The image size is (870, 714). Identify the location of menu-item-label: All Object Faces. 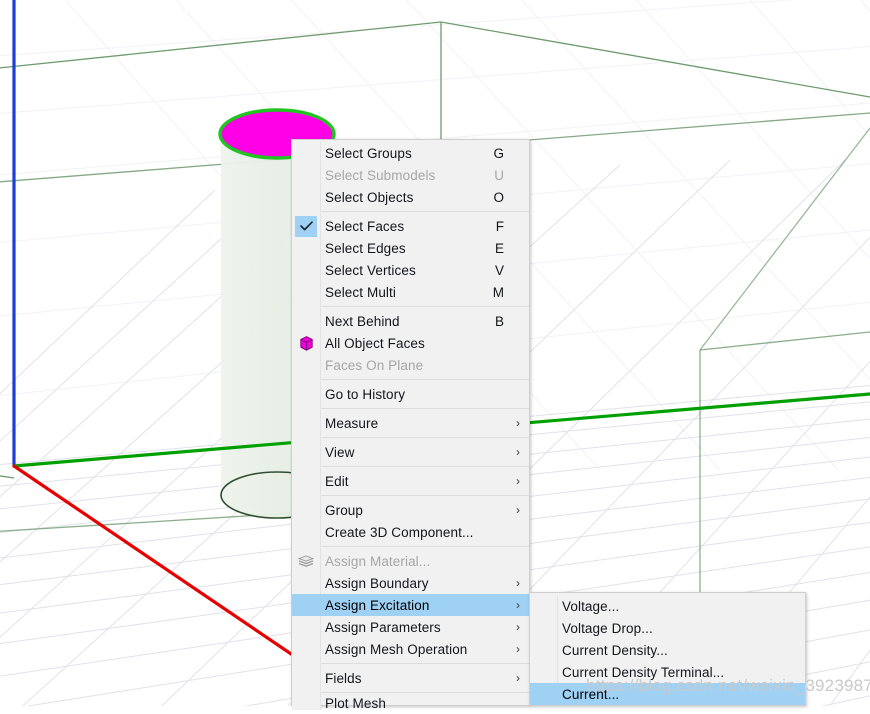
(375, 343).